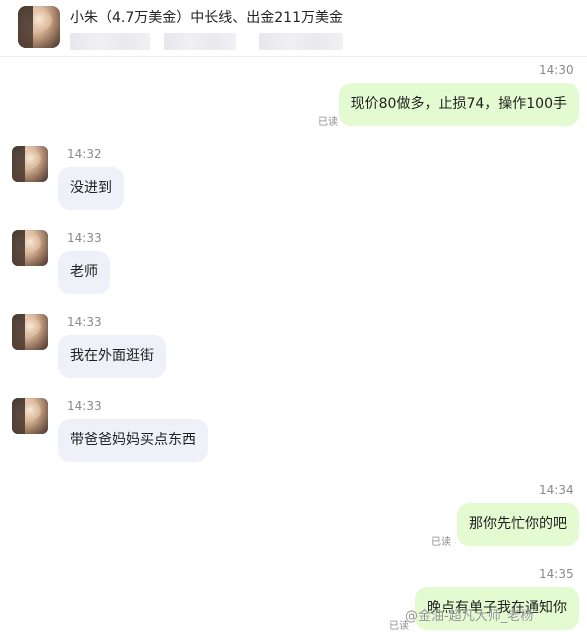  Describe the element at coordinates (556, 574) in the screenshot. I see `message-time: 14:35` at that location.